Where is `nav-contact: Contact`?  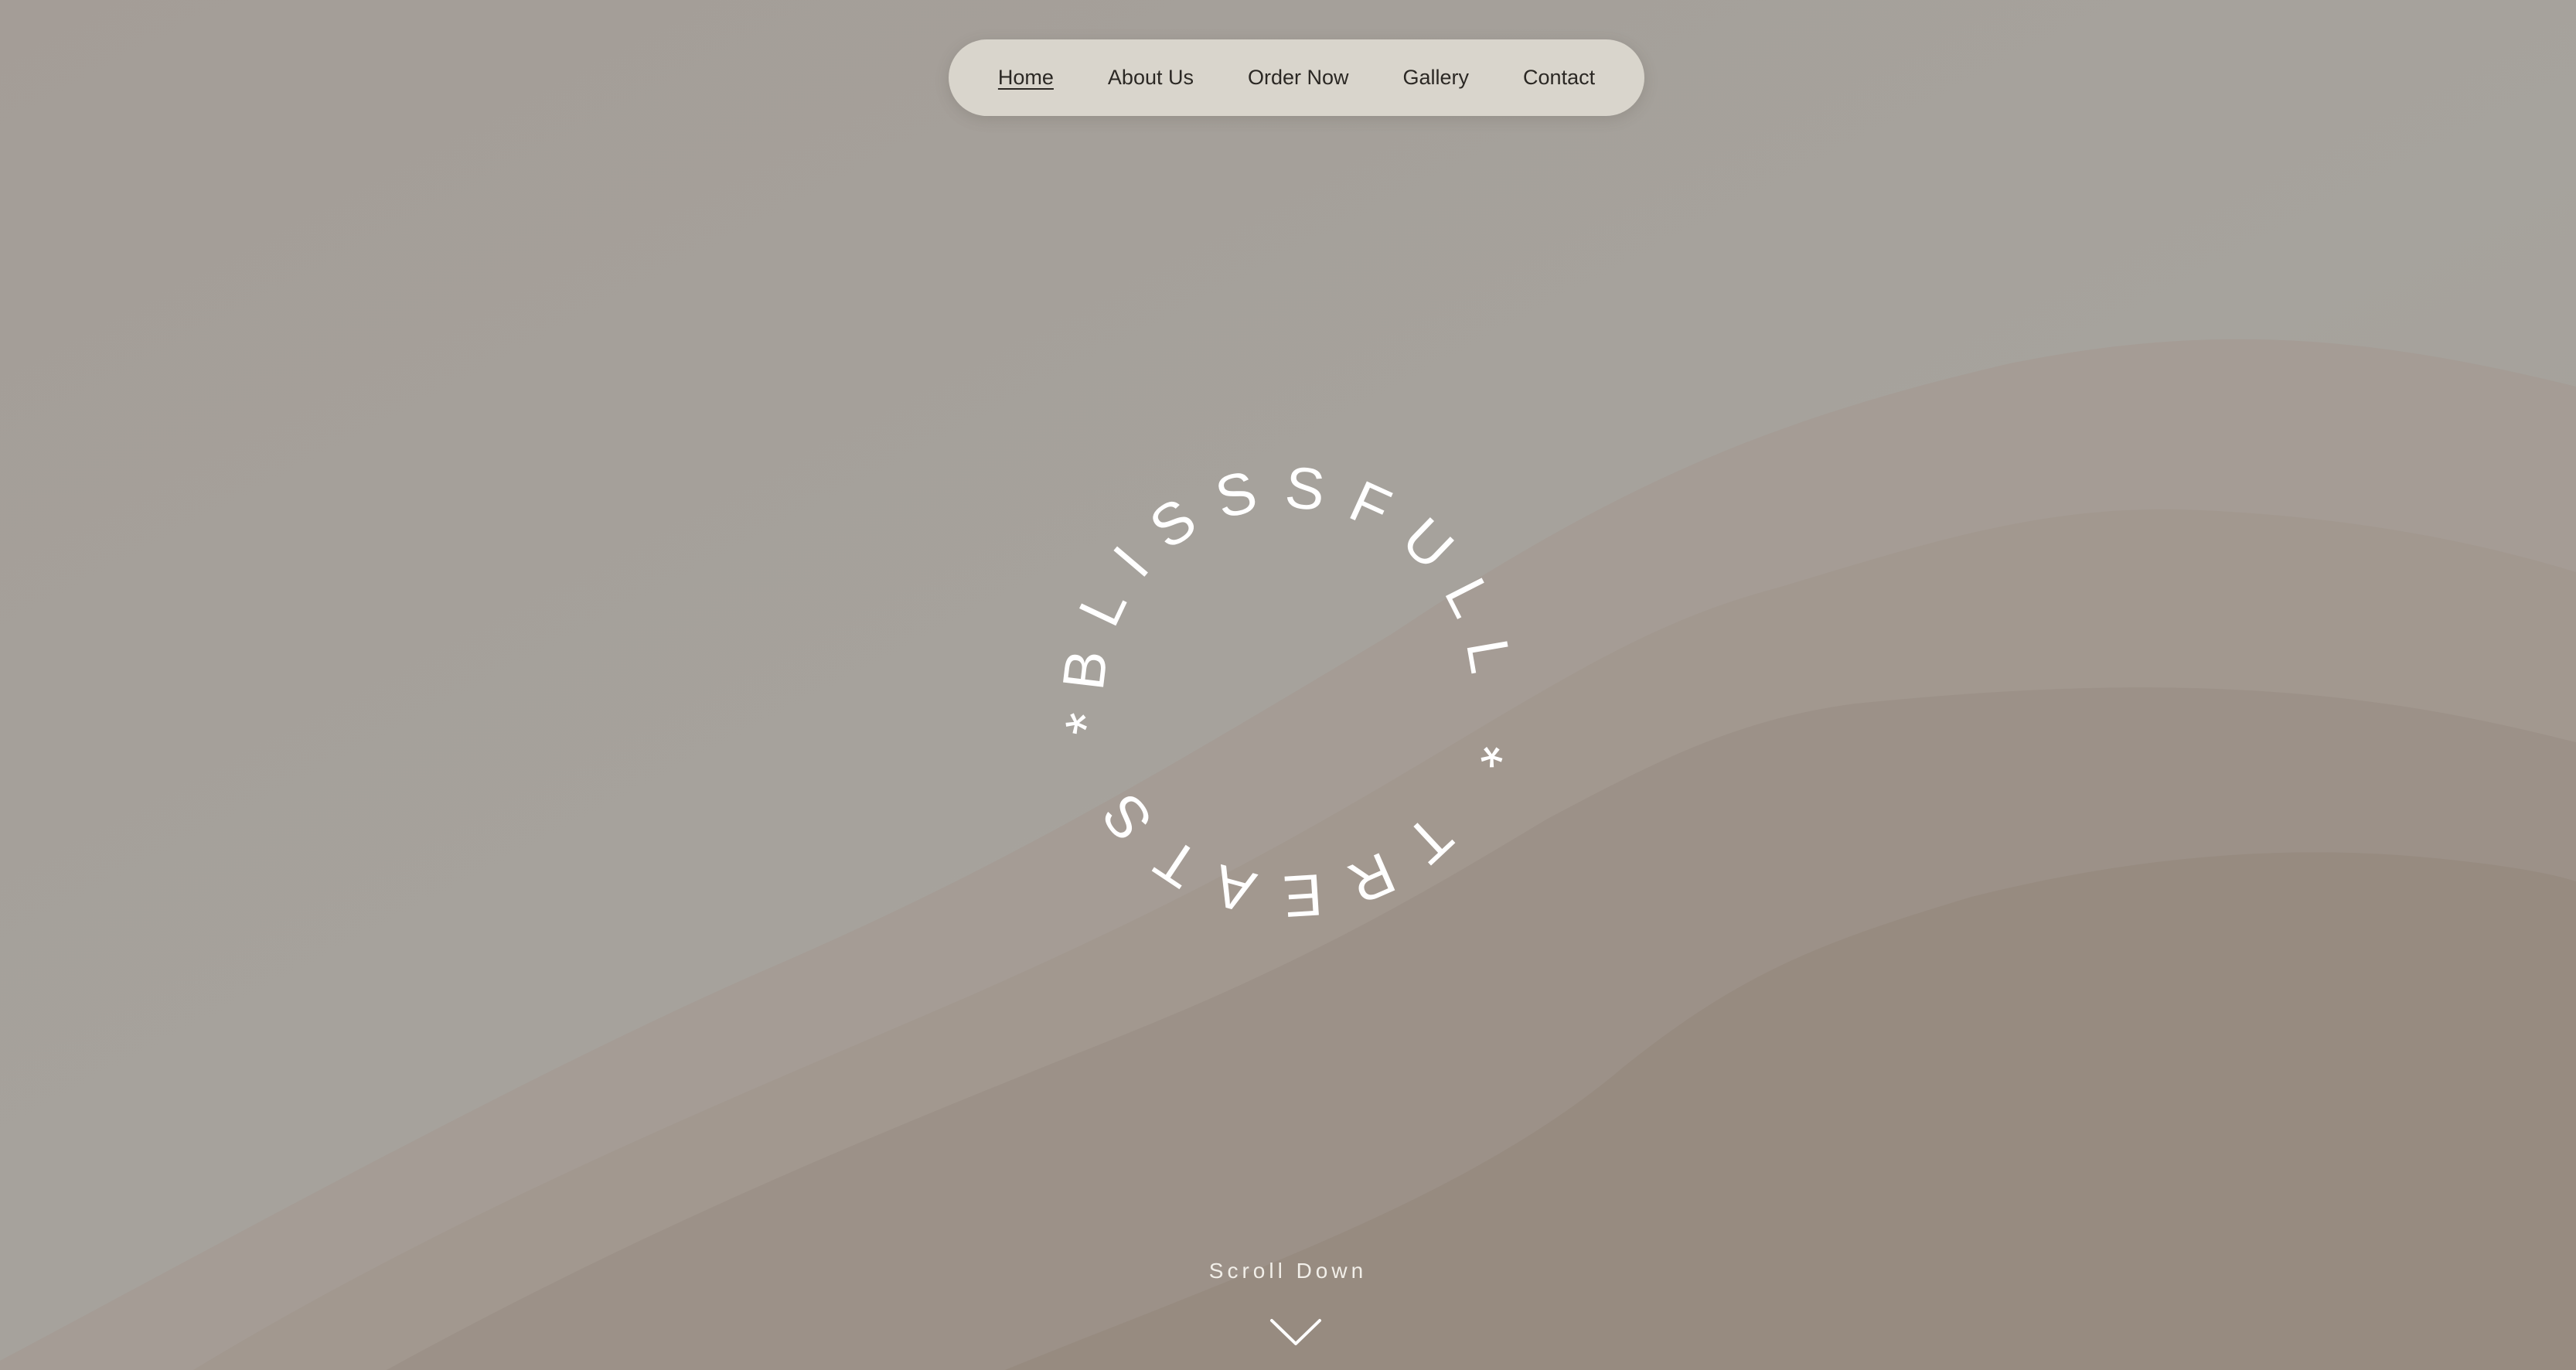
nav-contact: Contact is located at coordinates (1559, 78).